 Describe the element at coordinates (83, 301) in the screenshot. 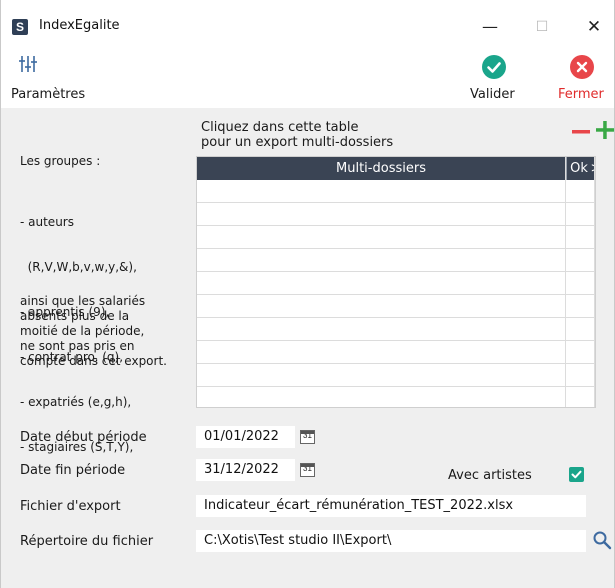

I see `note-line: ainsi que les salariés` at that location.